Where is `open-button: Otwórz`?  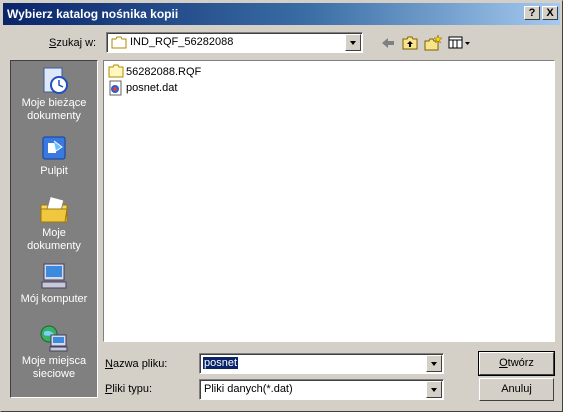 open-button: Otwórz is located at coordinates (516, 363).